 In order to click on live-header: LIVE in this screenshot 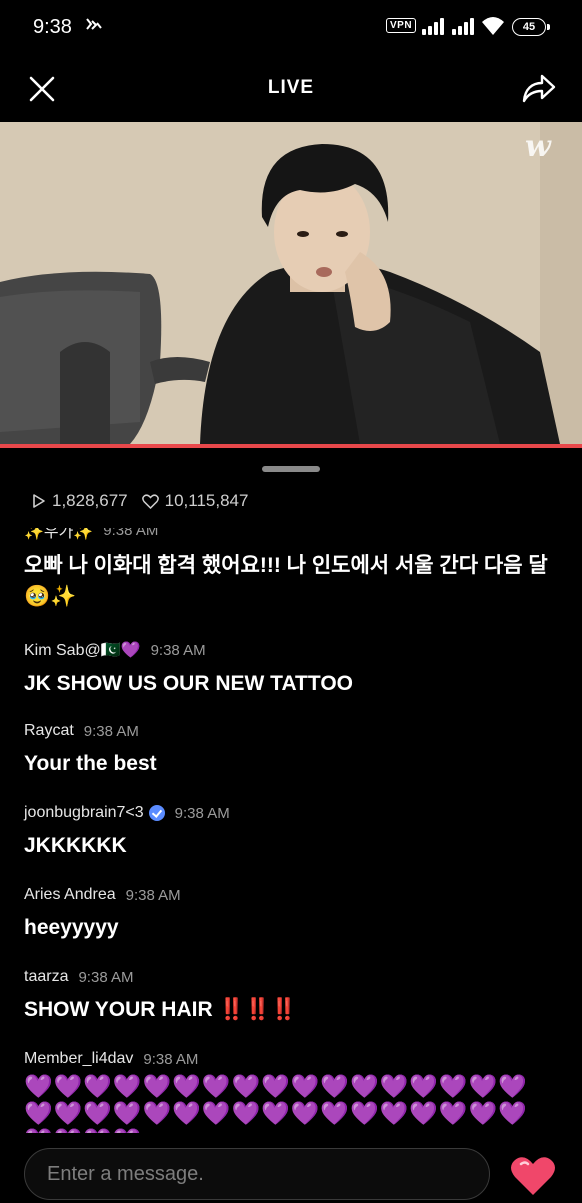, I will do `click(291, 89)`.